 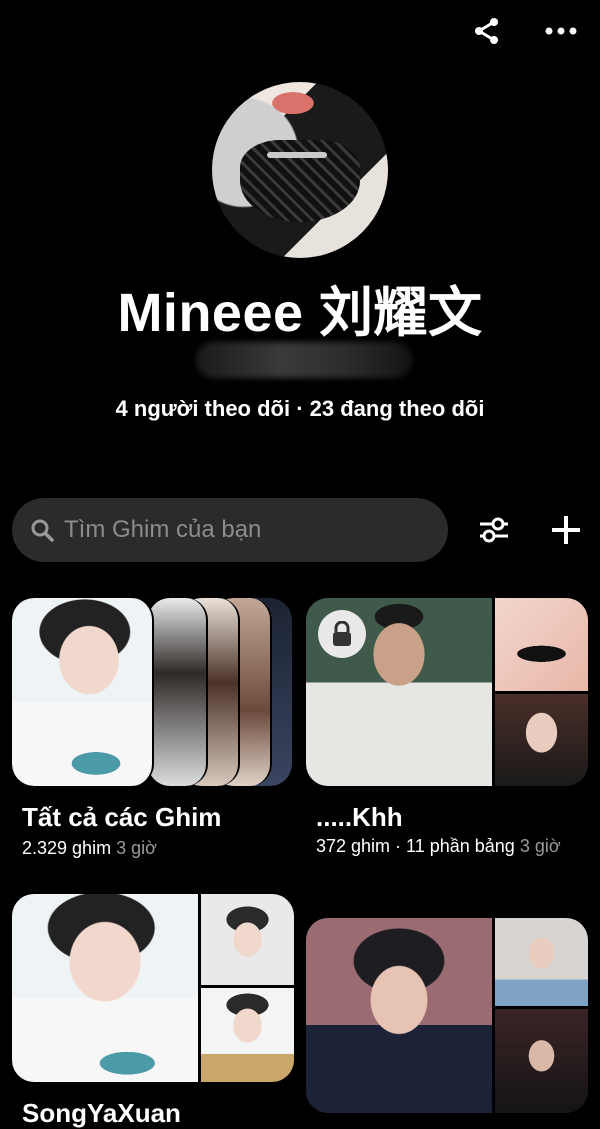 What do you see at coordinates (203, 408) in the screenshot?
I see `followers-count: 4 người theo dõi` at bounding box center [203, 408].